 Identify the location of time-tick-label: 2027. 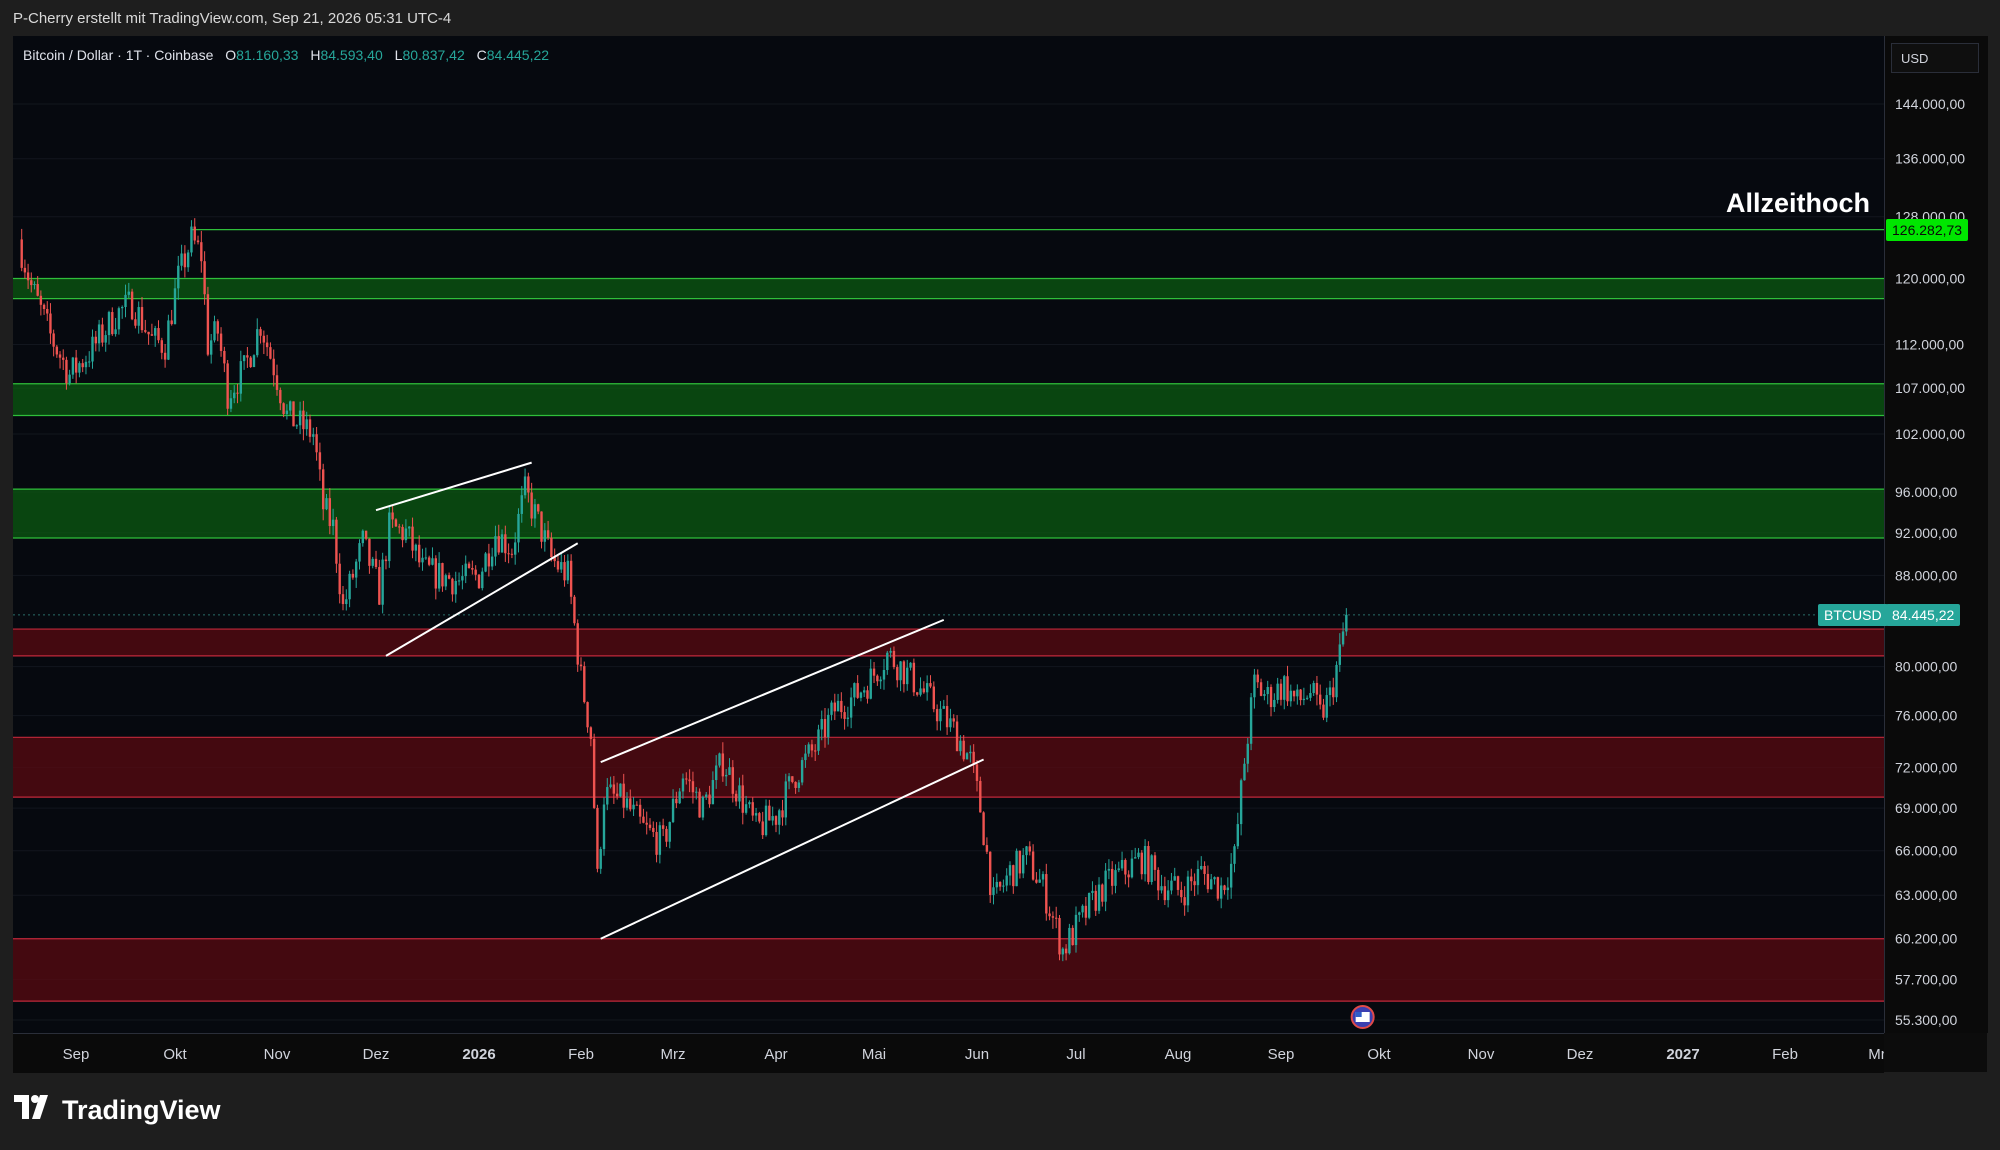
(1682, 1054).